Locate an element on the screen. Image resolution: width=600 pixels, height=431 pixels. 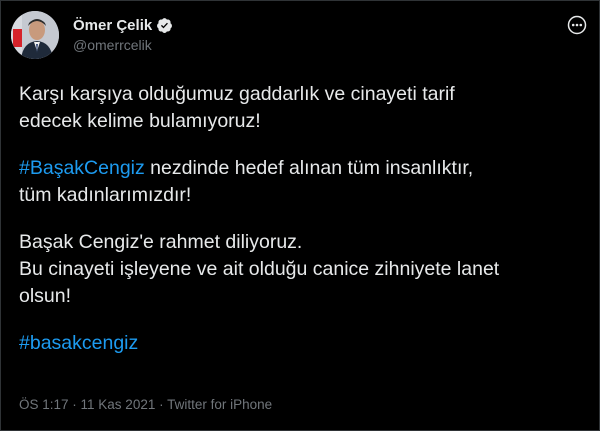
tweet-time: ÖS 1:17 is located at coordinates (44, 404).